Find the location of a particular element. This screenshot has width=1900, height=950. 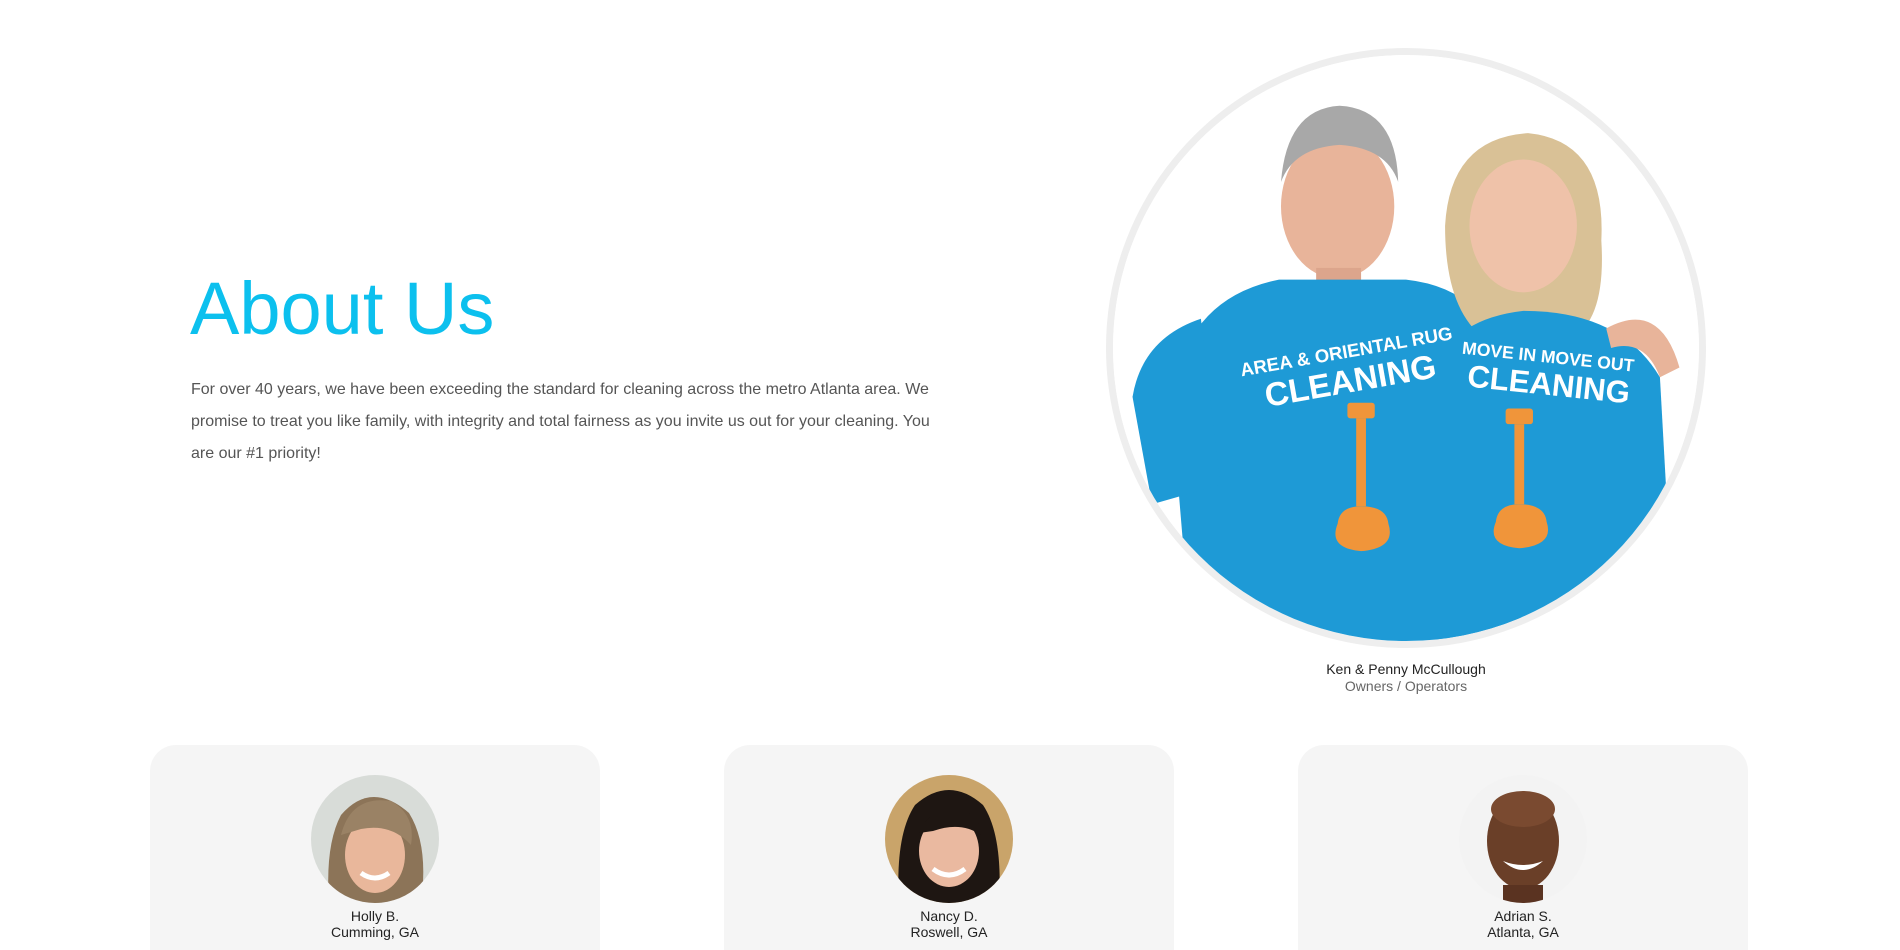

team-member-location: Atlanta, GA is located at coordinates (1523, 932).